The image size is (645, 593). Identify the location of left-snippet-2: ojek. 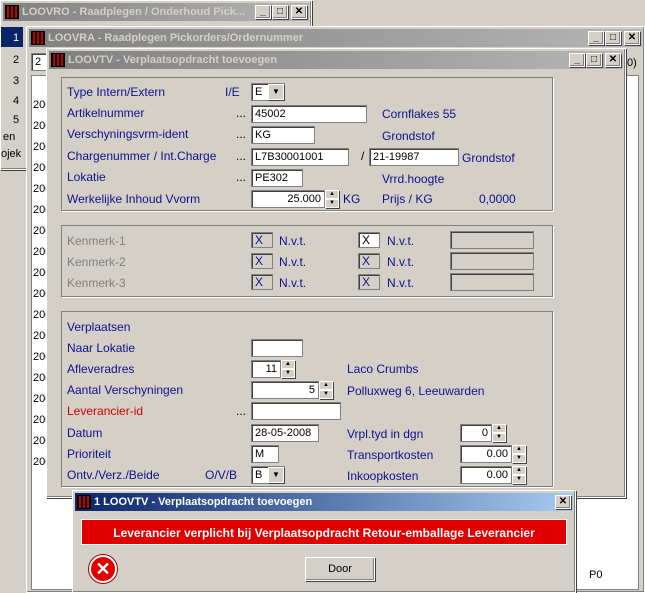
(11, 154).